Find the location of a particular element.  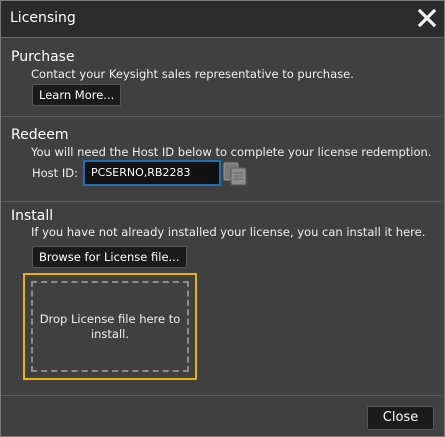

drop-zone-text: Drop License file here to install. is located at coordinates (110, 326).